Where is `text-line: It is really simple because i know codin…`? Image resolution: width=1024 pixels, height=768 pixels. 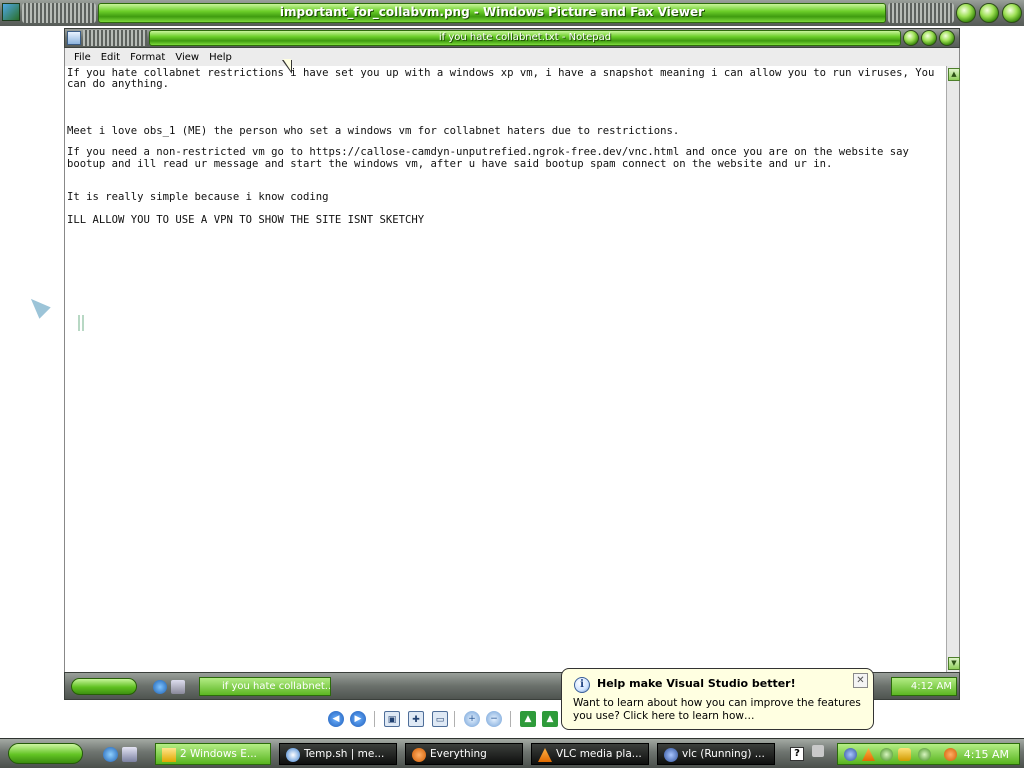 text-line: It is really simple because i know codin… is located at coordinates (198, 197).